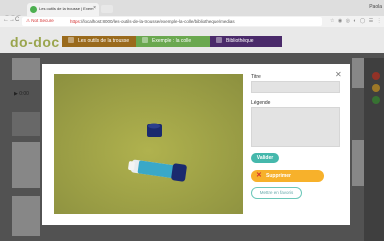 This screenshot has height=241, width=384. I want to click on favorite-button: Mettre en favoris, so click(276, 193).